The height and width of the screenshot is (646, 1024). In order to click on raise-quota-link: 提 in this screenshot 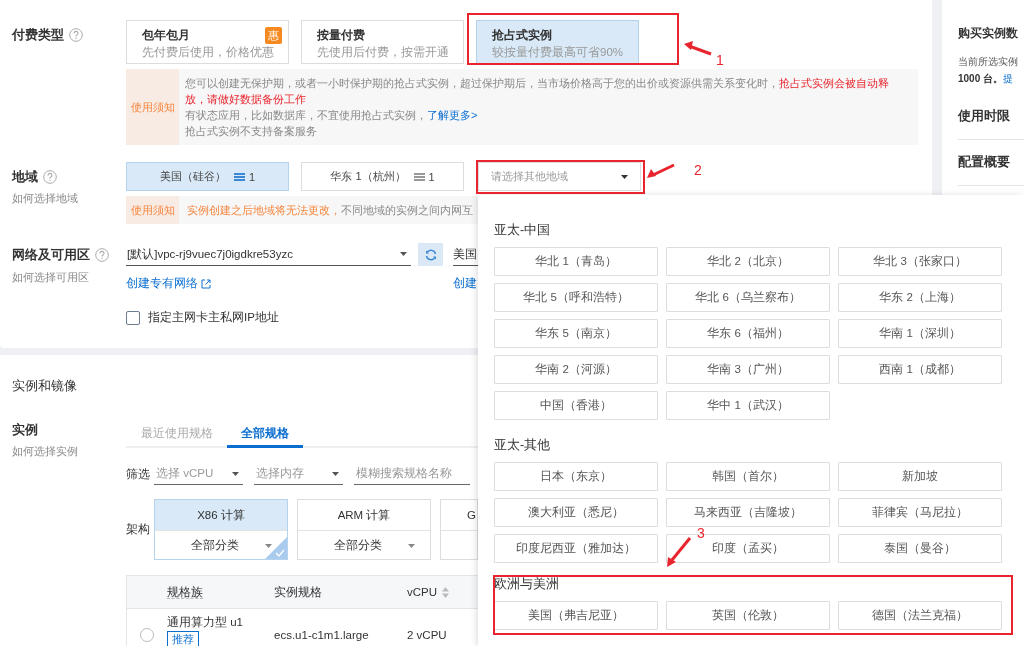, I will do `click(1008, 79)`.